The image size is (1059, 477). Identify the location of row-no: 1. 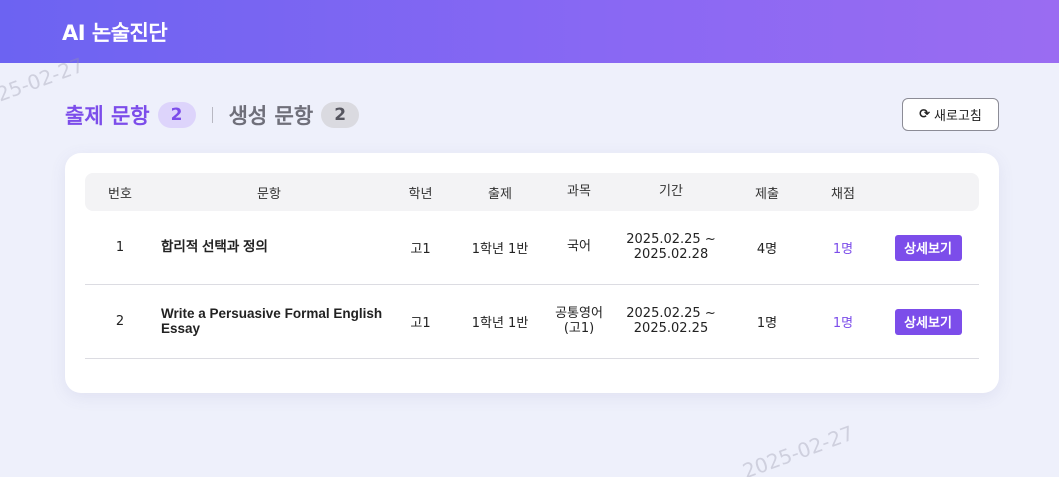
(120, 247).